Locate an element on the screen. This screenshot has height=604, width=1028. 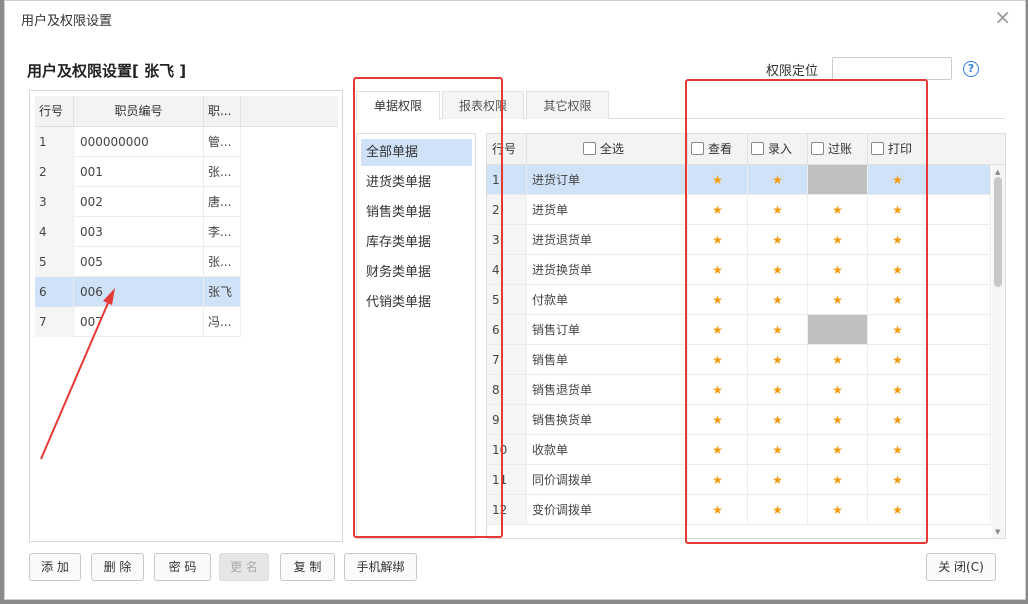
scroll-up-icon: ▲ is located at coordinates (997, 172).